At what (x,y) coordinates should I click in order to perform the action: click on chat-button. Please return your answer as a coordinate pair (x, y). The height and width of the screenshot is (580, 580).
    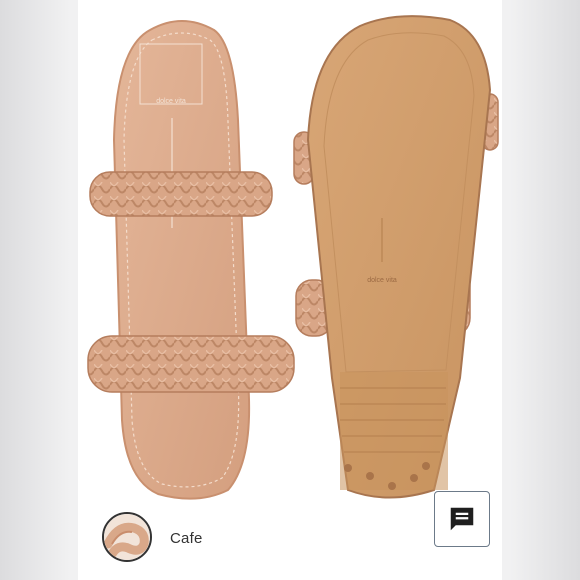
    Looking at the image, I should click on (462, 519).